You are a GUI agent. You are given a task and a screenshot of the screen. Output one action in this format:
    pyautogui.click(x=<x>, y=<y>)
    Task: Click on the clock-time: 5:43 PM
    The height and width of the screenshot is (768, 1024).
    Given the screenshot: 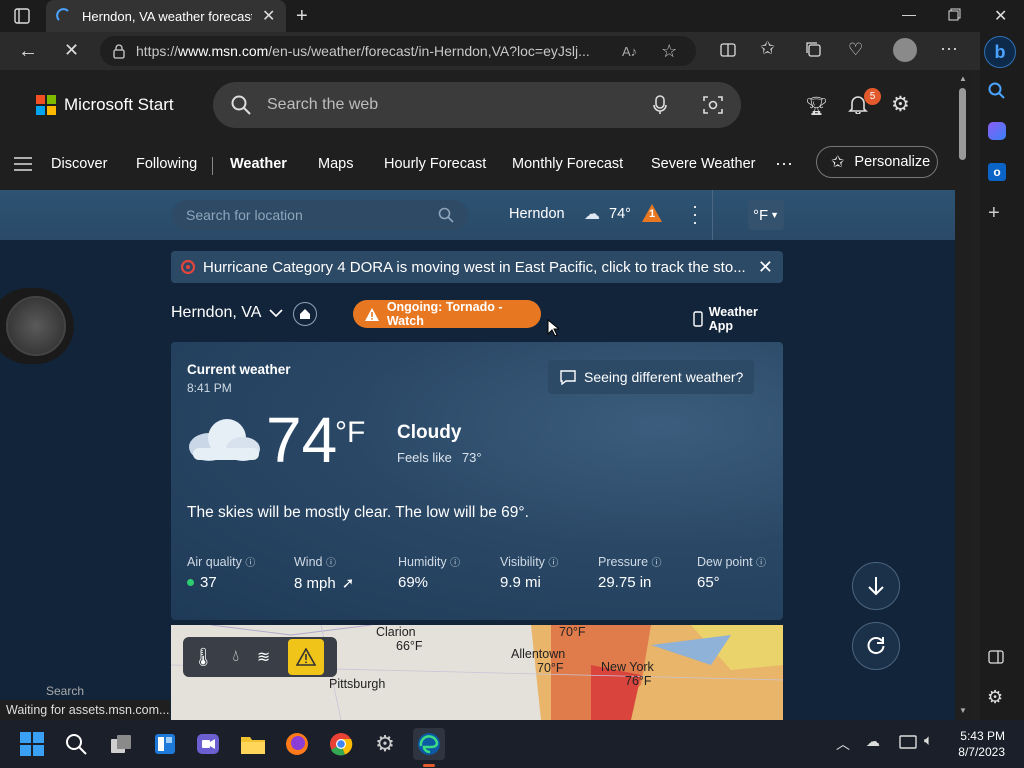 What is the action you would take?
    pyautogui.click(x=982, y=736)
    